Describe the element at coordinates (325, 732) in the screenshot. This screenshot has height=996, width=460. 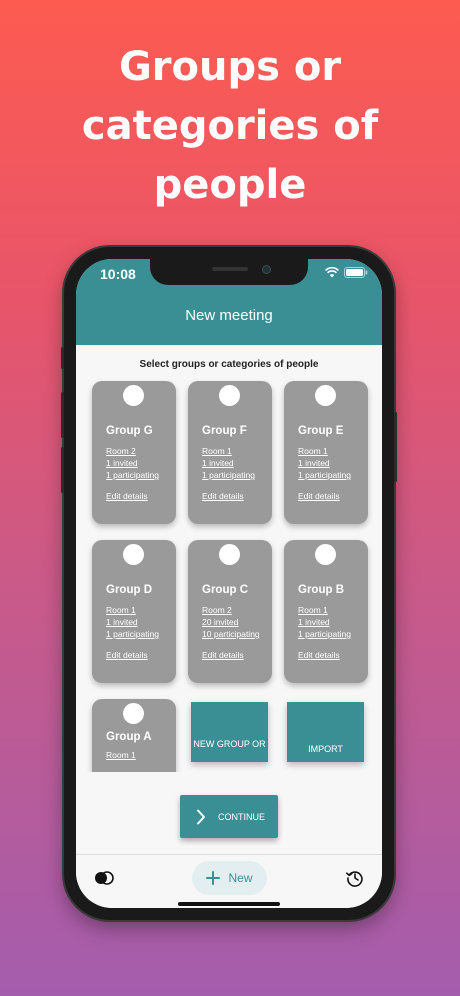
I see `import-tile: IMPORT` at that location.